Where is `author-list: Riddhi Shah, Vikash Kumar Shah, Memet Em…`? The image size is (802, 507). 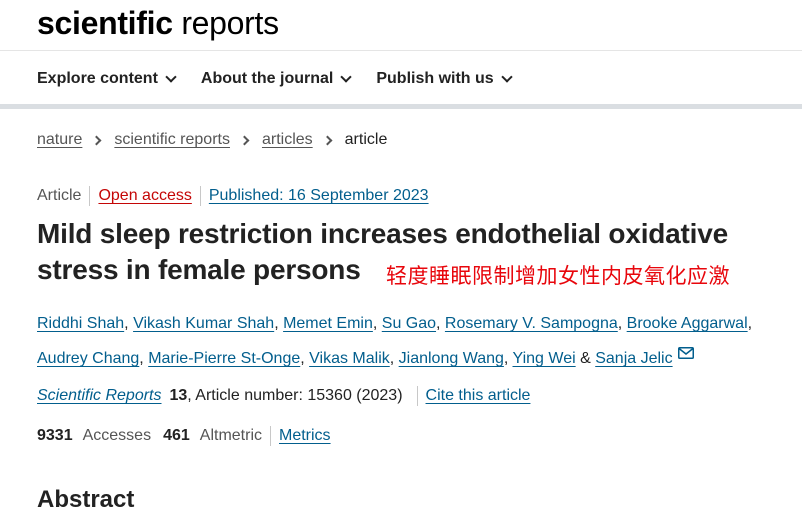 author-list: Riddhi Shah, Vikash Kumar Shah, Memet Em… is located at coordinates (407, 341).